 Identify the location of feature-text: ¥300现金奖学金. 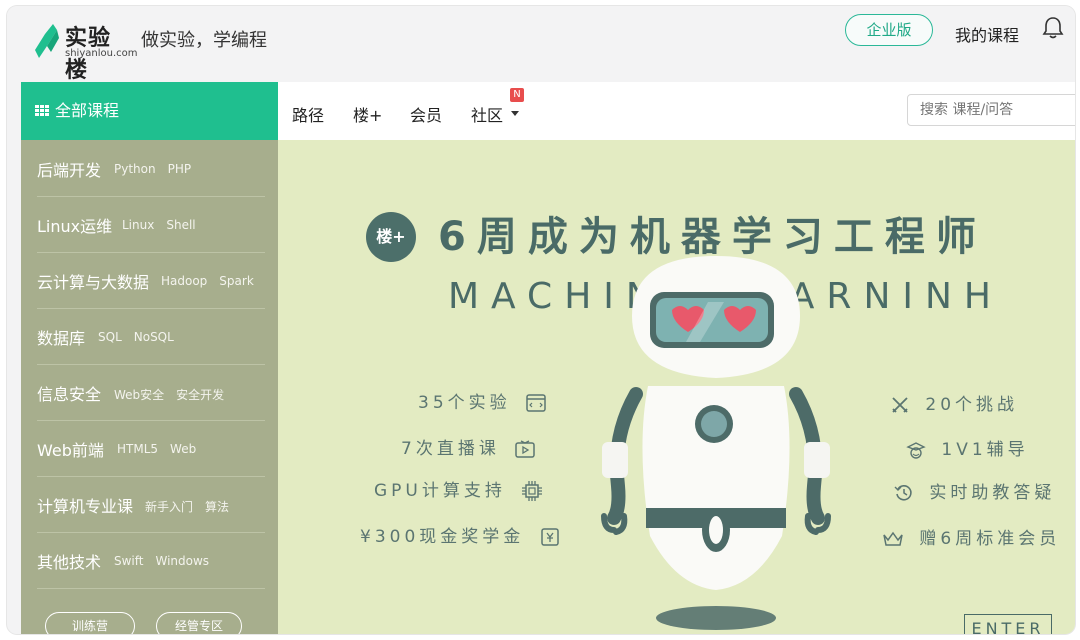
(442, 537).